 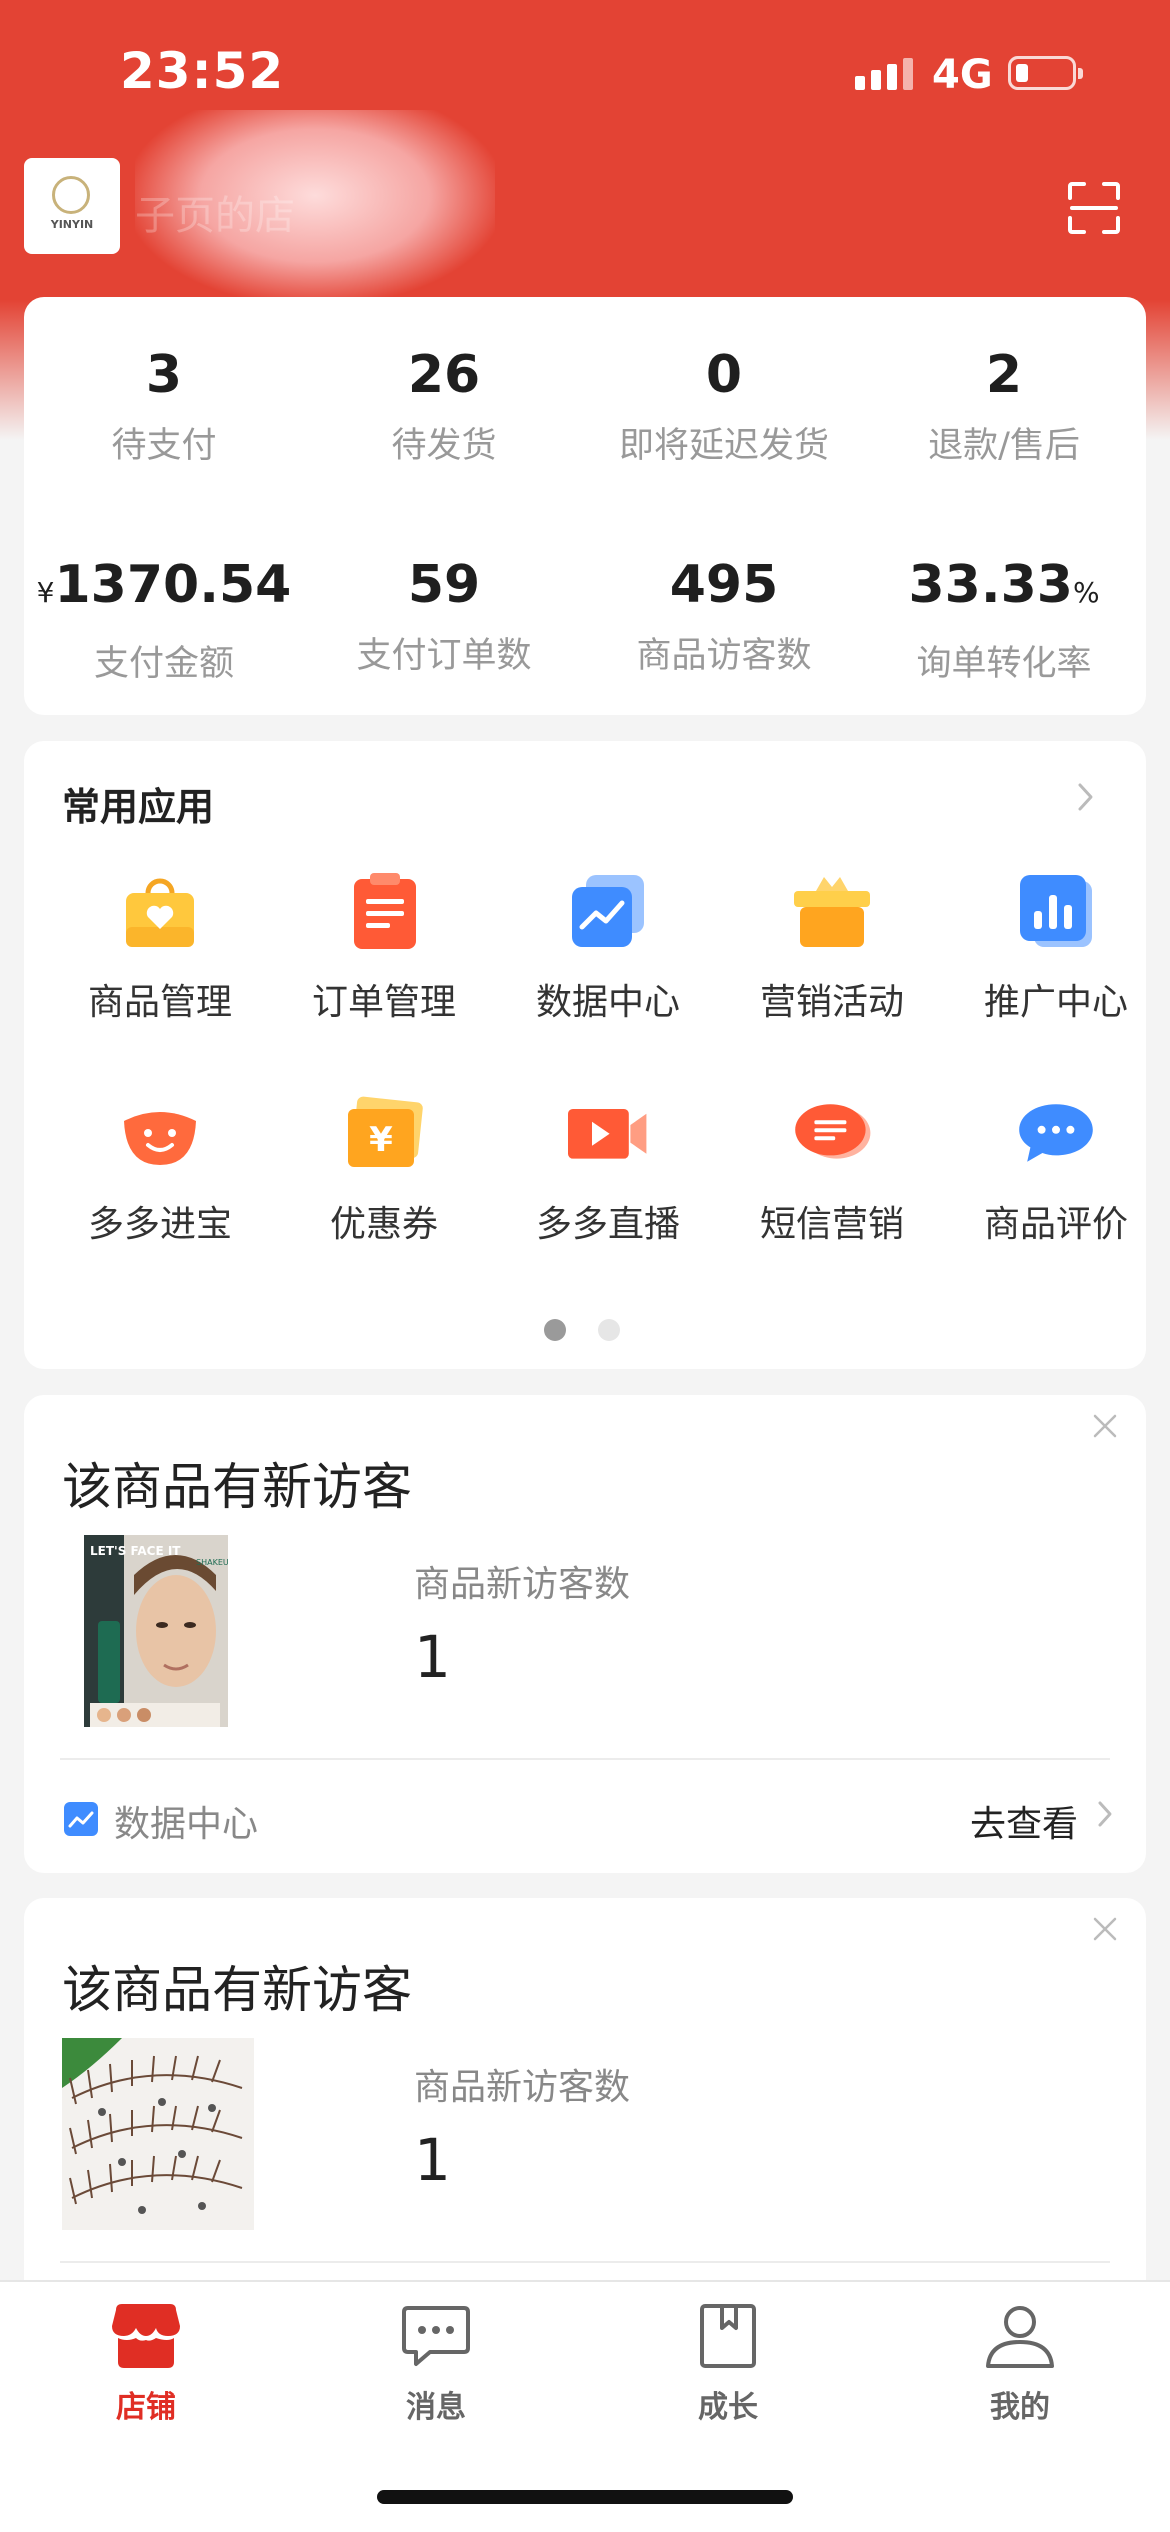 I want to click on app-promotion-center: 推广中心, so click(x=1056, y=948).